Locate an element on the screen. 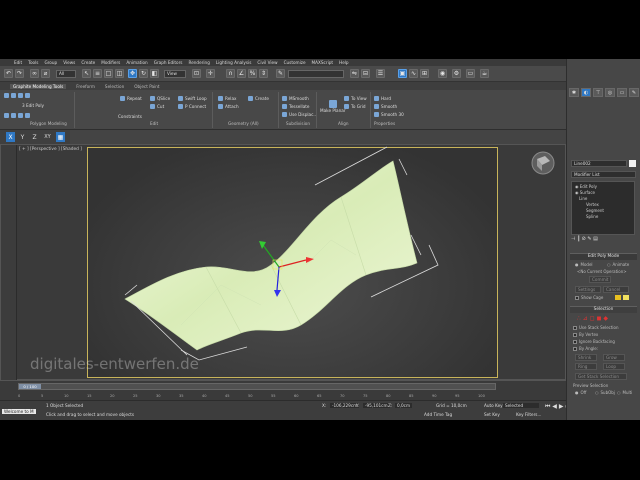  menu-maxscript: MAXScript is located at coordinates (323, 62).